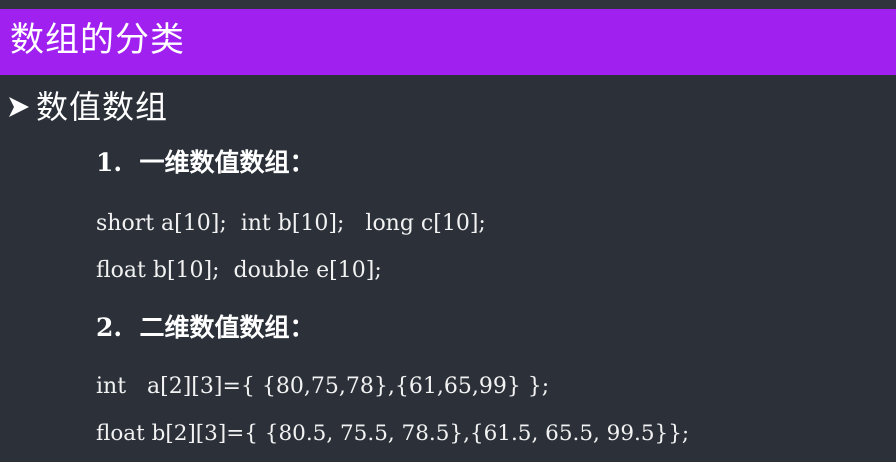 Image resolution: width=896 pixels, height=462 pixels. Describe the element at coordinates (205, 327) in the screenshot. I see `section-heading-2d: 2. 二维数值数组：` at that location.